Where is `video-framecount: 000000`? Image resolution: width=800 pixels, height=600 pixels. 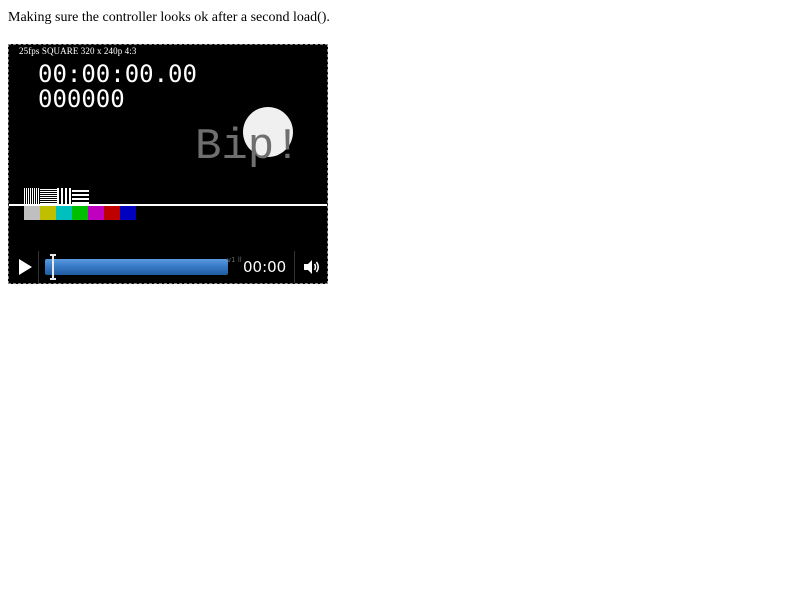 video-framecount: 000000 is located at coordinates (81, 99).